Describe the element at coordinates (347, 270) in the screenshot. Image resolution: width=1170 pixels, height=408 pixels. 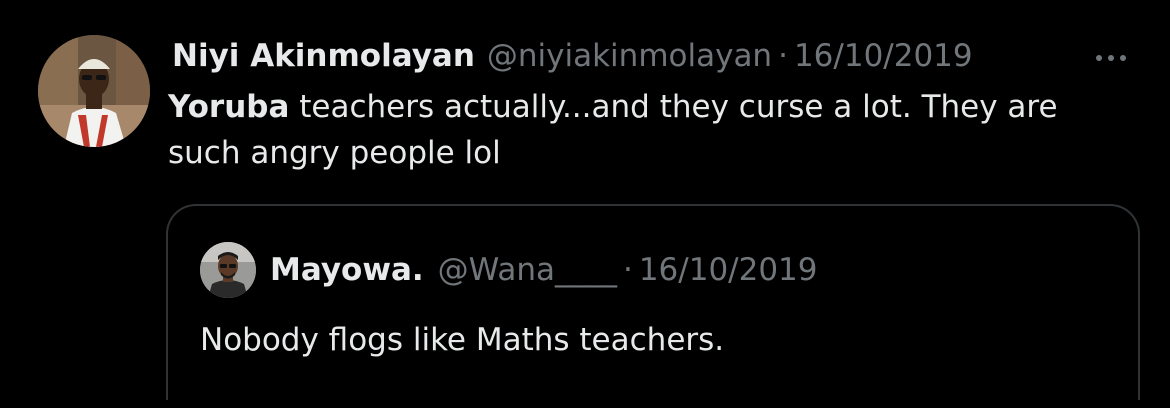
I see `quoted-author-display-name: Mayowa.` at that location.